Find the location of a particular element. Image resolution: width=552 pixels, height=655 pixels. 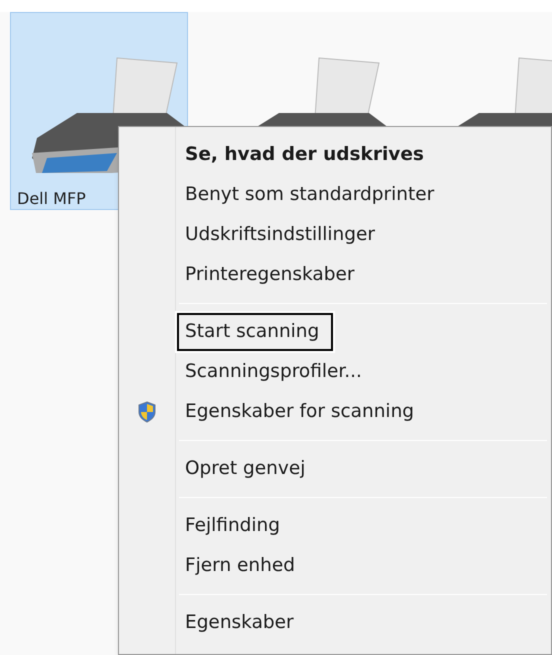

device-label: Dell MFP is located at coordinates (51, 199).